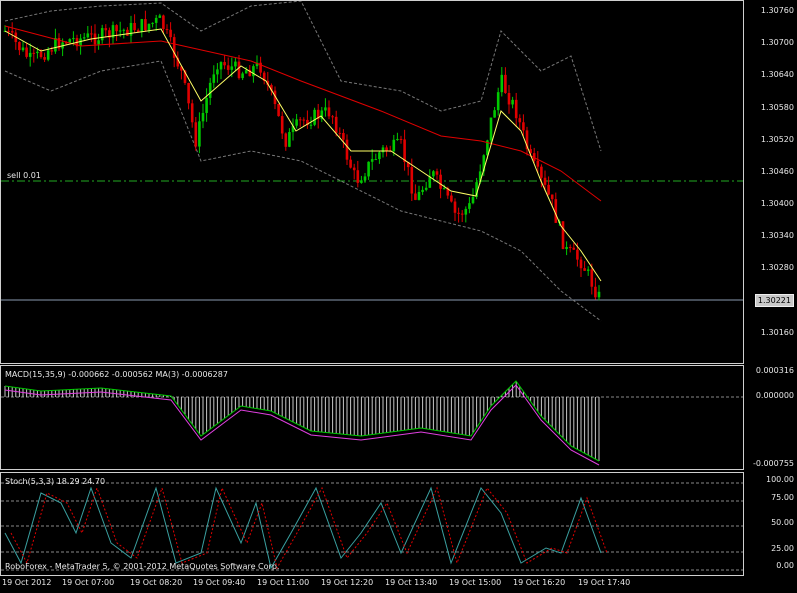 This screenshot has width=797, height=593. What do you see at coordinates (777, 10) in the screenshot?
I see `price-tick: 1.30760` at bounding box center [777, 10].